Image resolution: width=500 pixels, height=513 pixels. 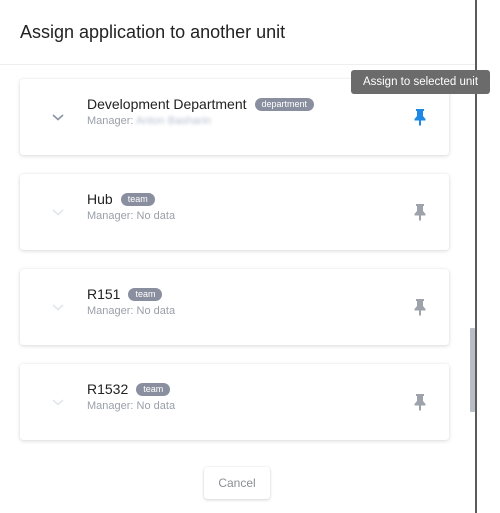 I want to click on unit-name-text: Development Department, so click(x=167, y=104).